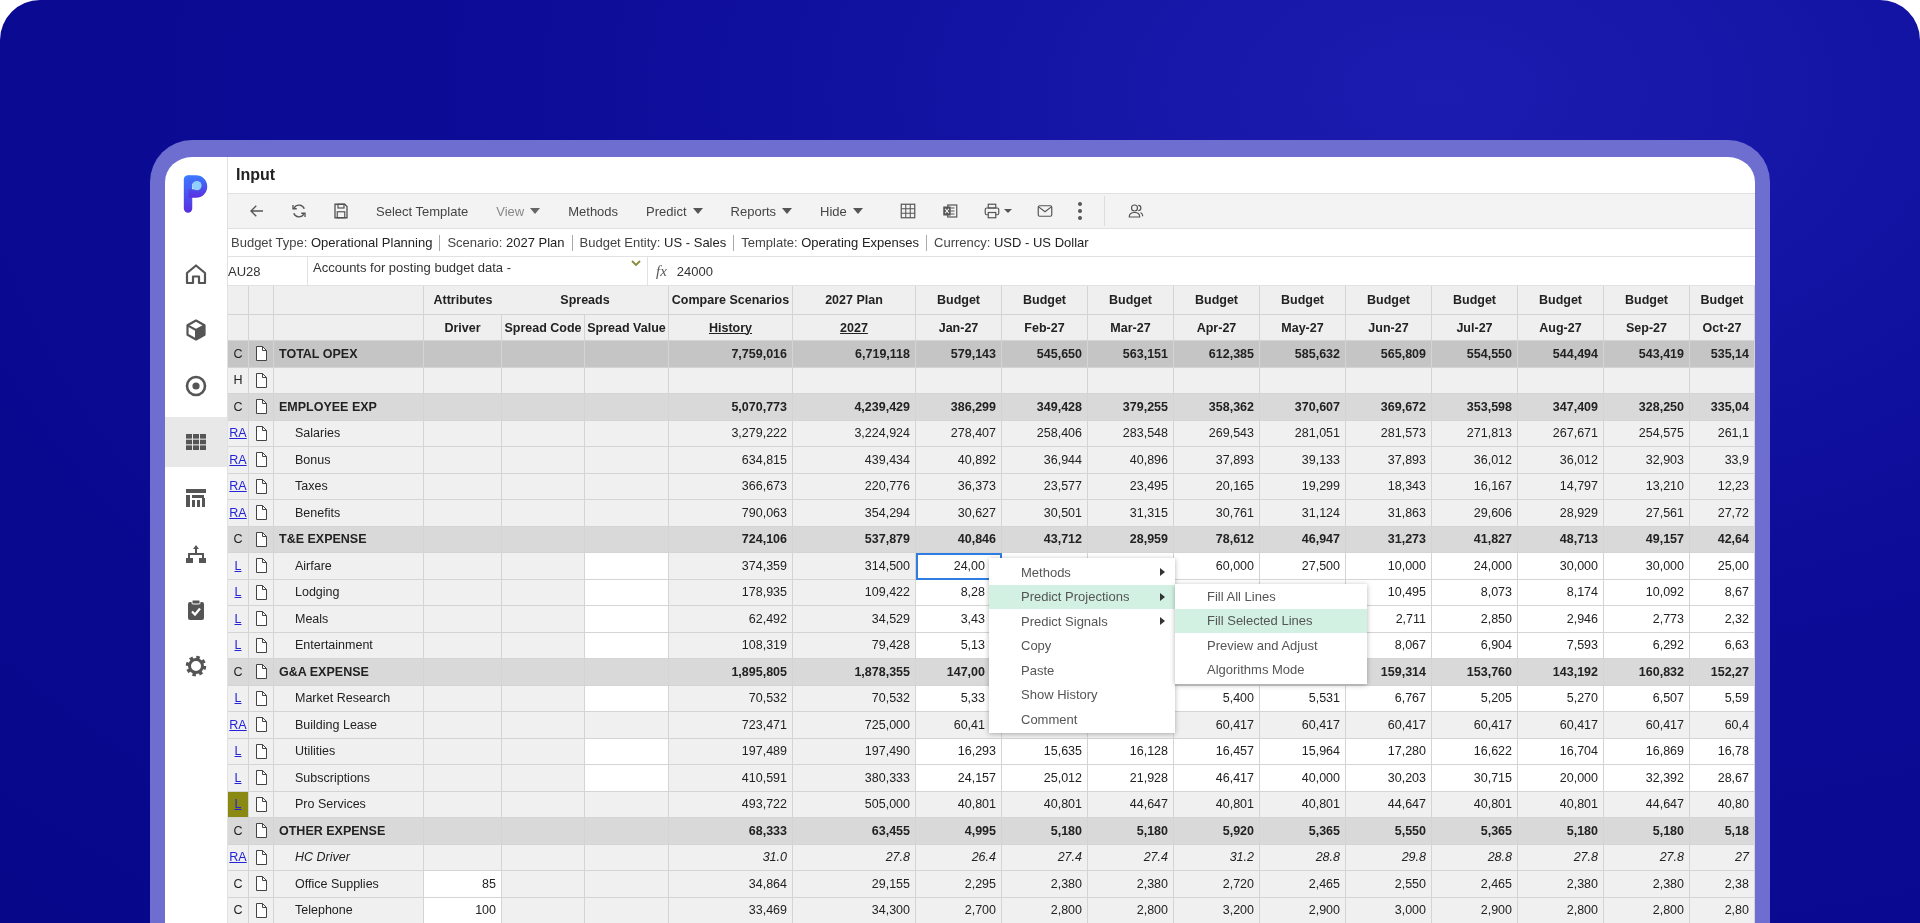 This screenshot has width=1920, height=923. I want to click on table-cell: 10,092, so click(1647, 592).